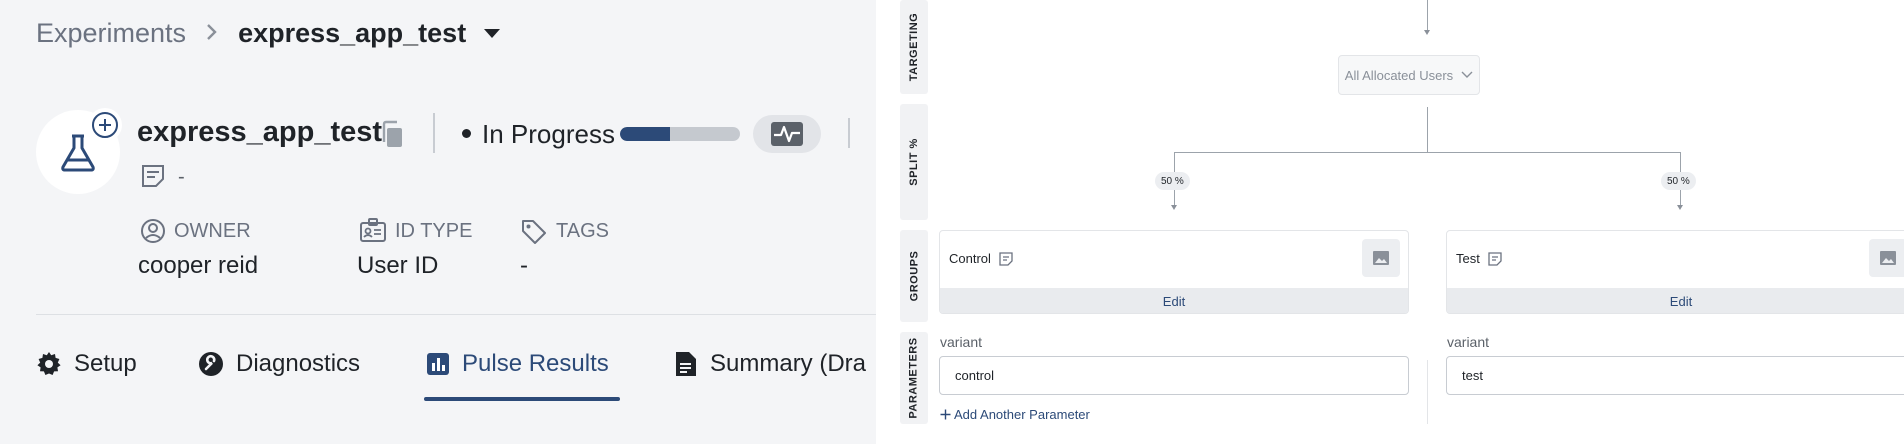  I want to click on chevron-down-icon, so click(1467, 74).